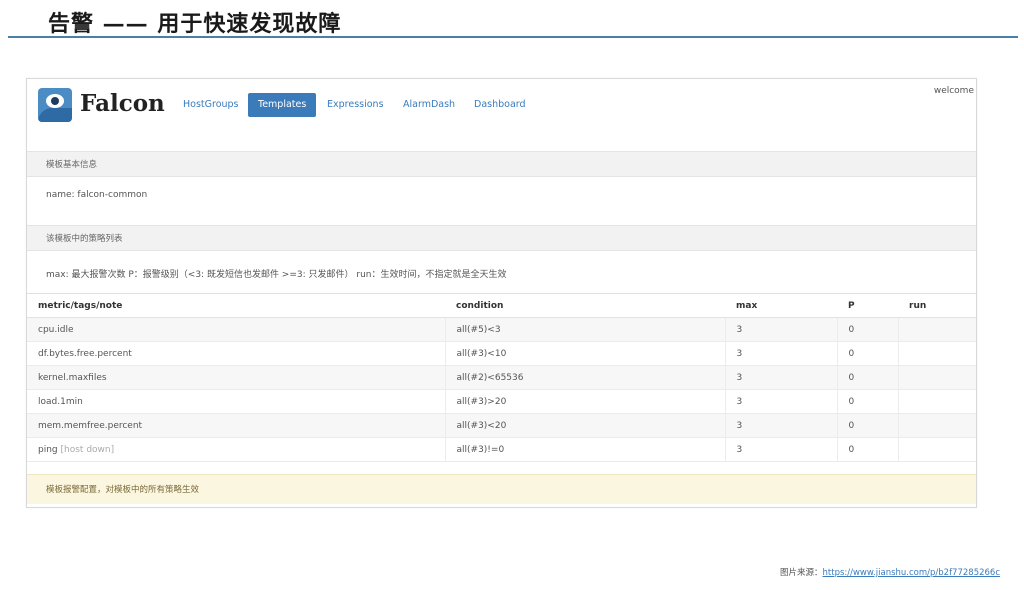 The image size is (1024, 590). What do you see at coordinates (584, 425) in the screenshot?
I see `condition-cell: all(#3)<20` at bounding box center [584, 425].